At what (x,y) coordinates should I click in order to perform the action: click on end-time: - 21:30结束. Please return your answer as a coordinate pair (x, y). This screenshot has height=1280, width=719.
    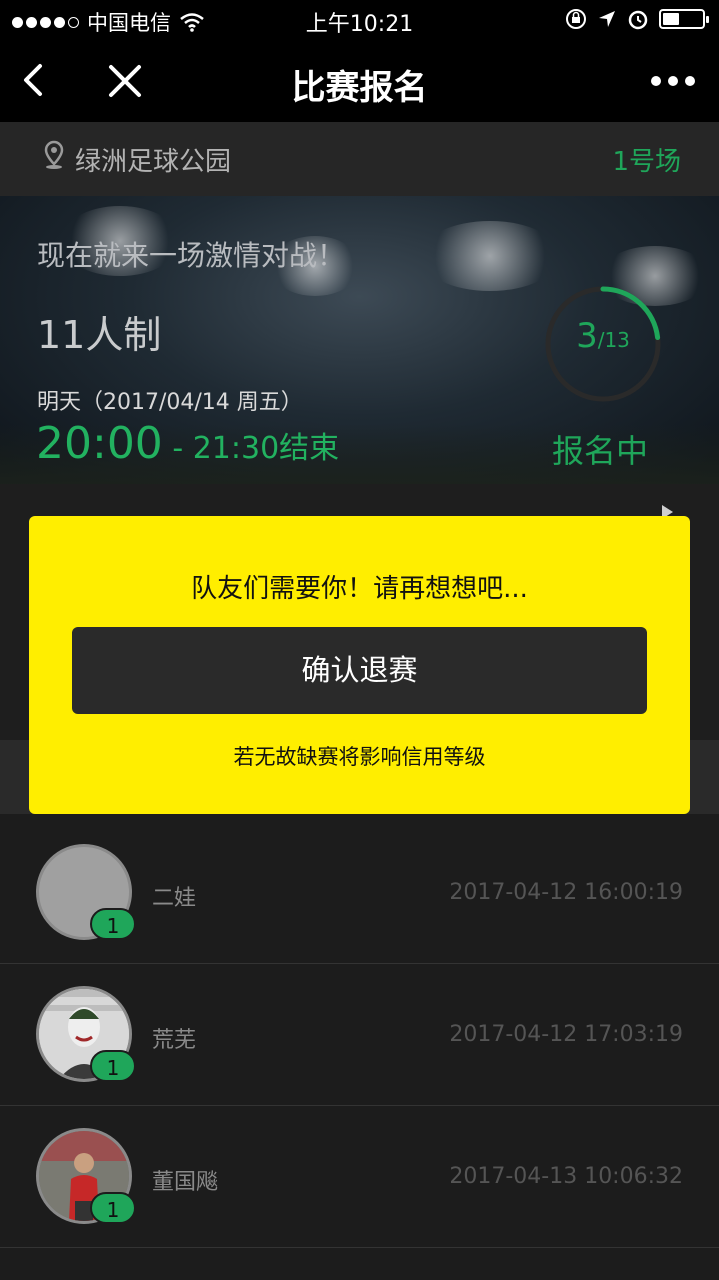
    Looking at the image, I should click on (251, 448).